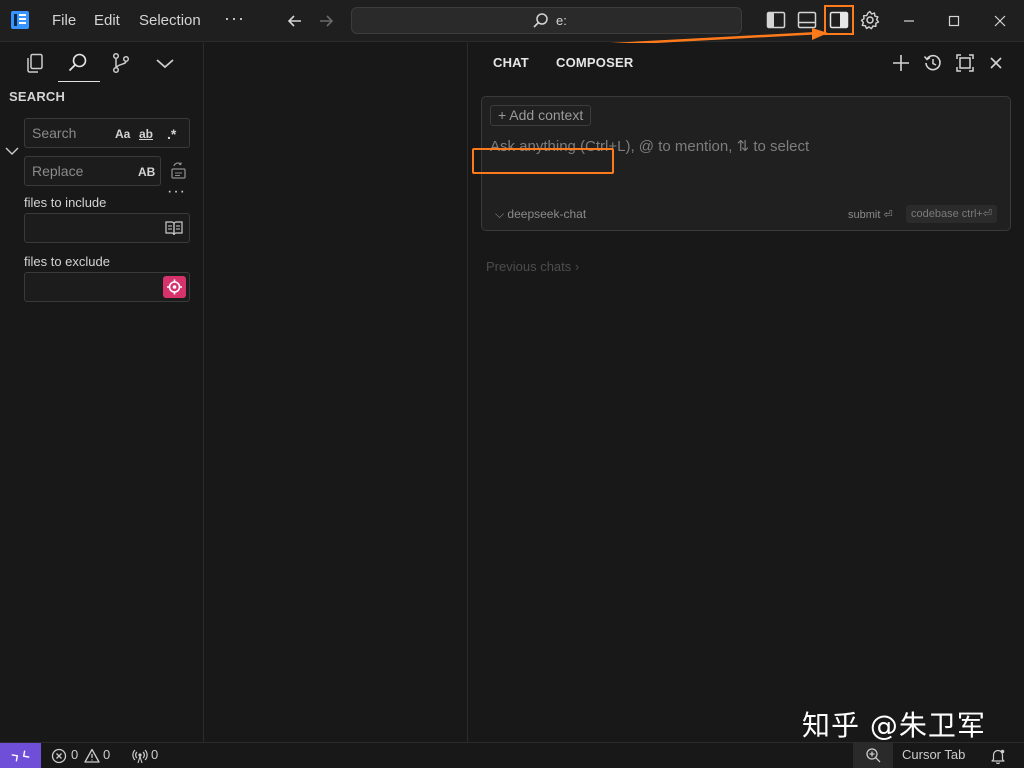 The height and width of the screenshot is (768, 1024). I want to click on maximize-panel-icon, so click(965, 63).